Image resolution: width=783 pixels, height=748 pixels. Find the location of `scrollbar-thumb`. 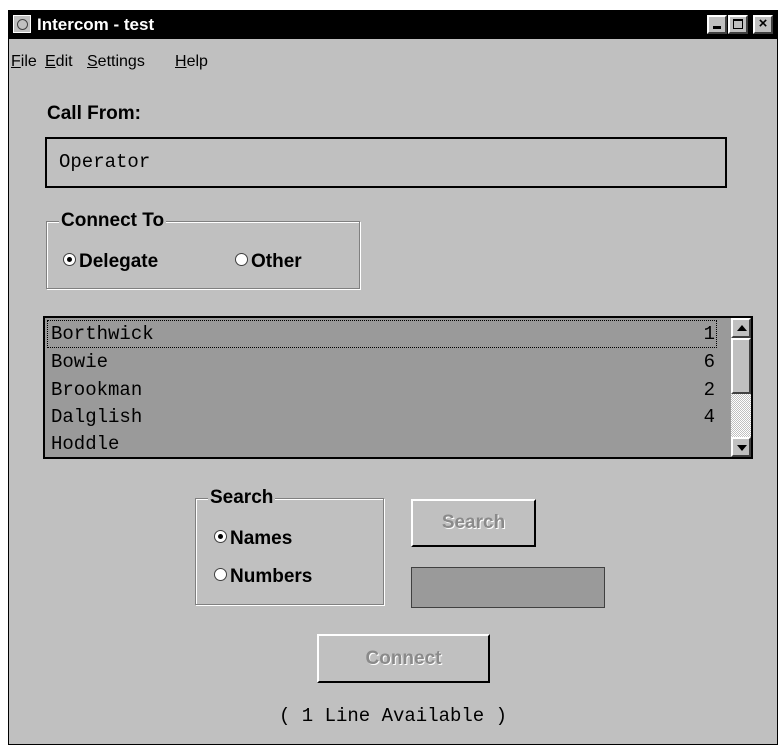

scrollbar-thumb is located at coordinates (741, 366).